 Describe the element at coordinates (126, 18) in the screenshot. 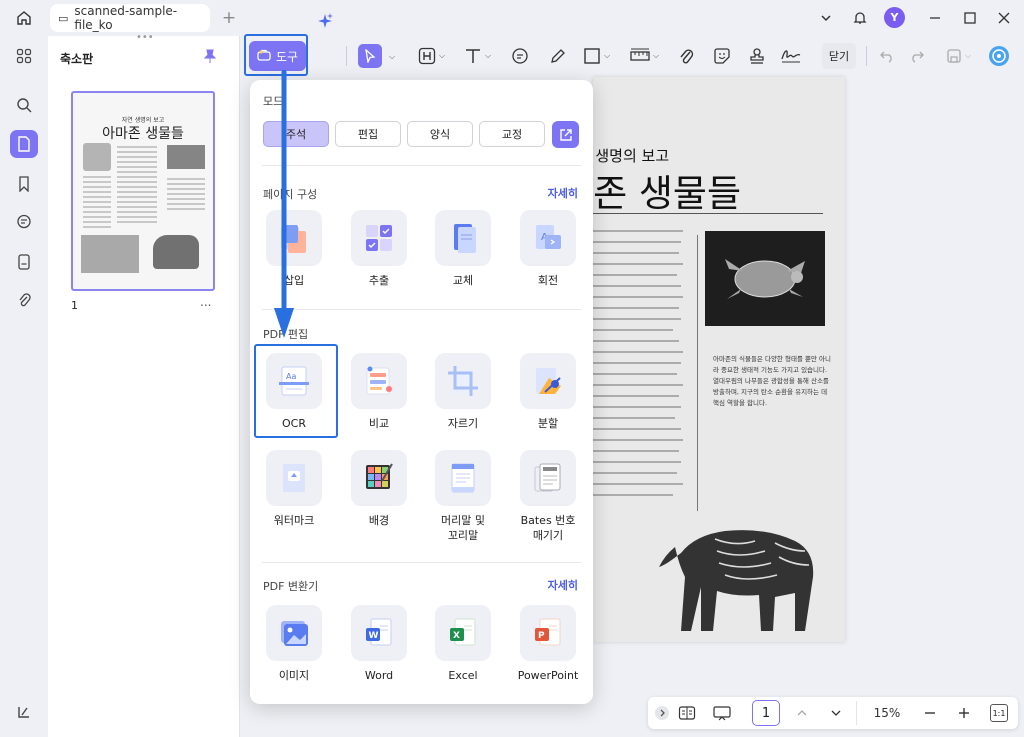

I see `tab-title: scanned-sample-file_ko` at that location.